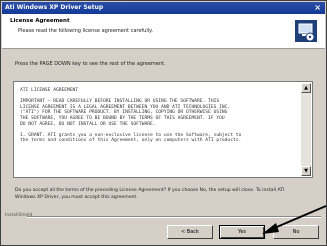 This screenshot has height=246, width=327. I want to click on no-button: No, so click(296, 232).